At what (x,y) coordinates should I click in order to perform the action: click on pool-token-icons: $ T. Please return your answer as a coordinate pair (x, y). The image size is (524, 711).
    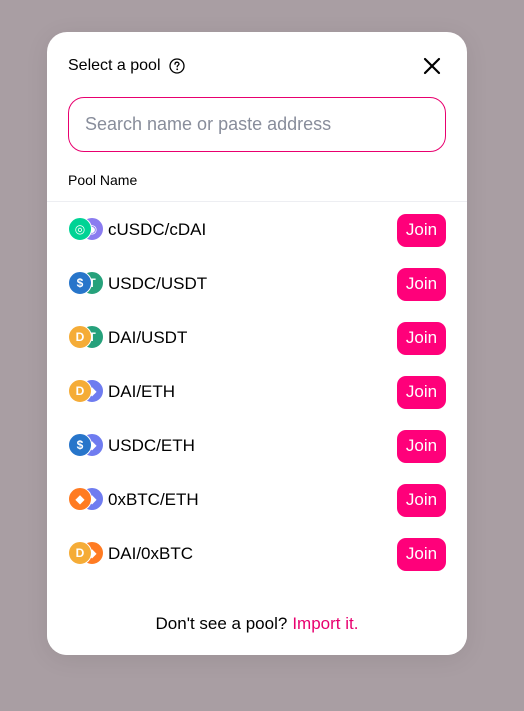
    Looking at the image, I should click on (88, 284).